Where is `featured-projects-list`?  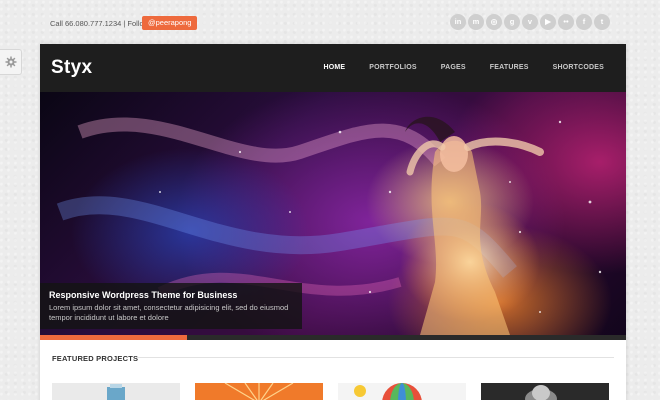
featured-projects-list is located at coordinates (330, 391).